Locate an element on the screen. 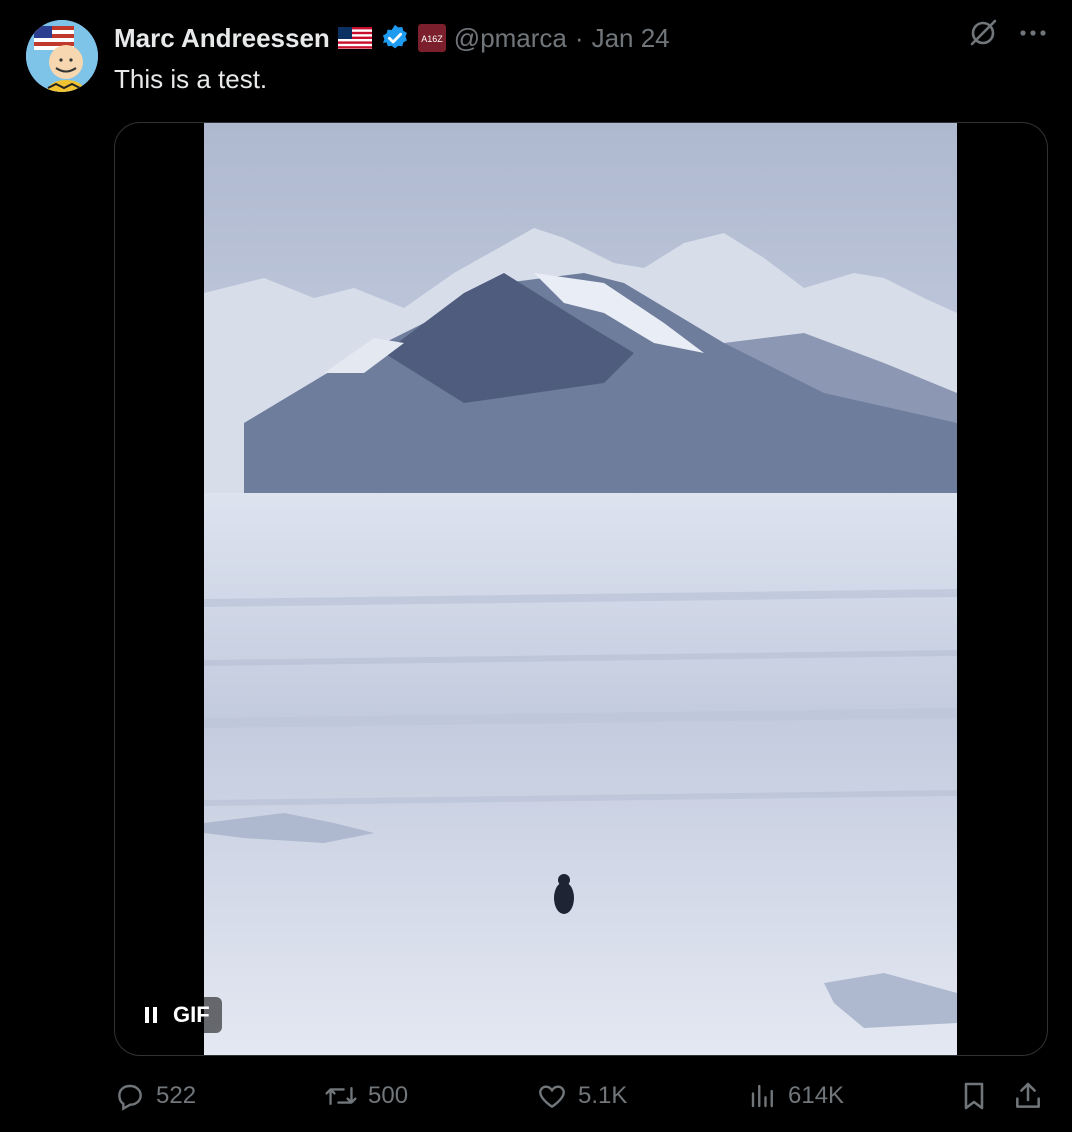 The width and height of the screenshot is (1072, 1132). post-top-actions is located at coordinates (1008, 33).